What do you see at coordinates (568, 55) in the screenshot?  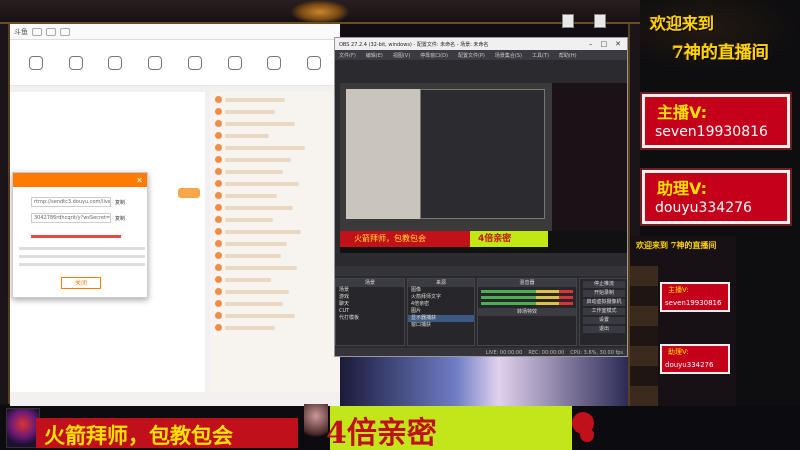 I see `menu-help: 帮助(H)` at bounding box center [568, 55].